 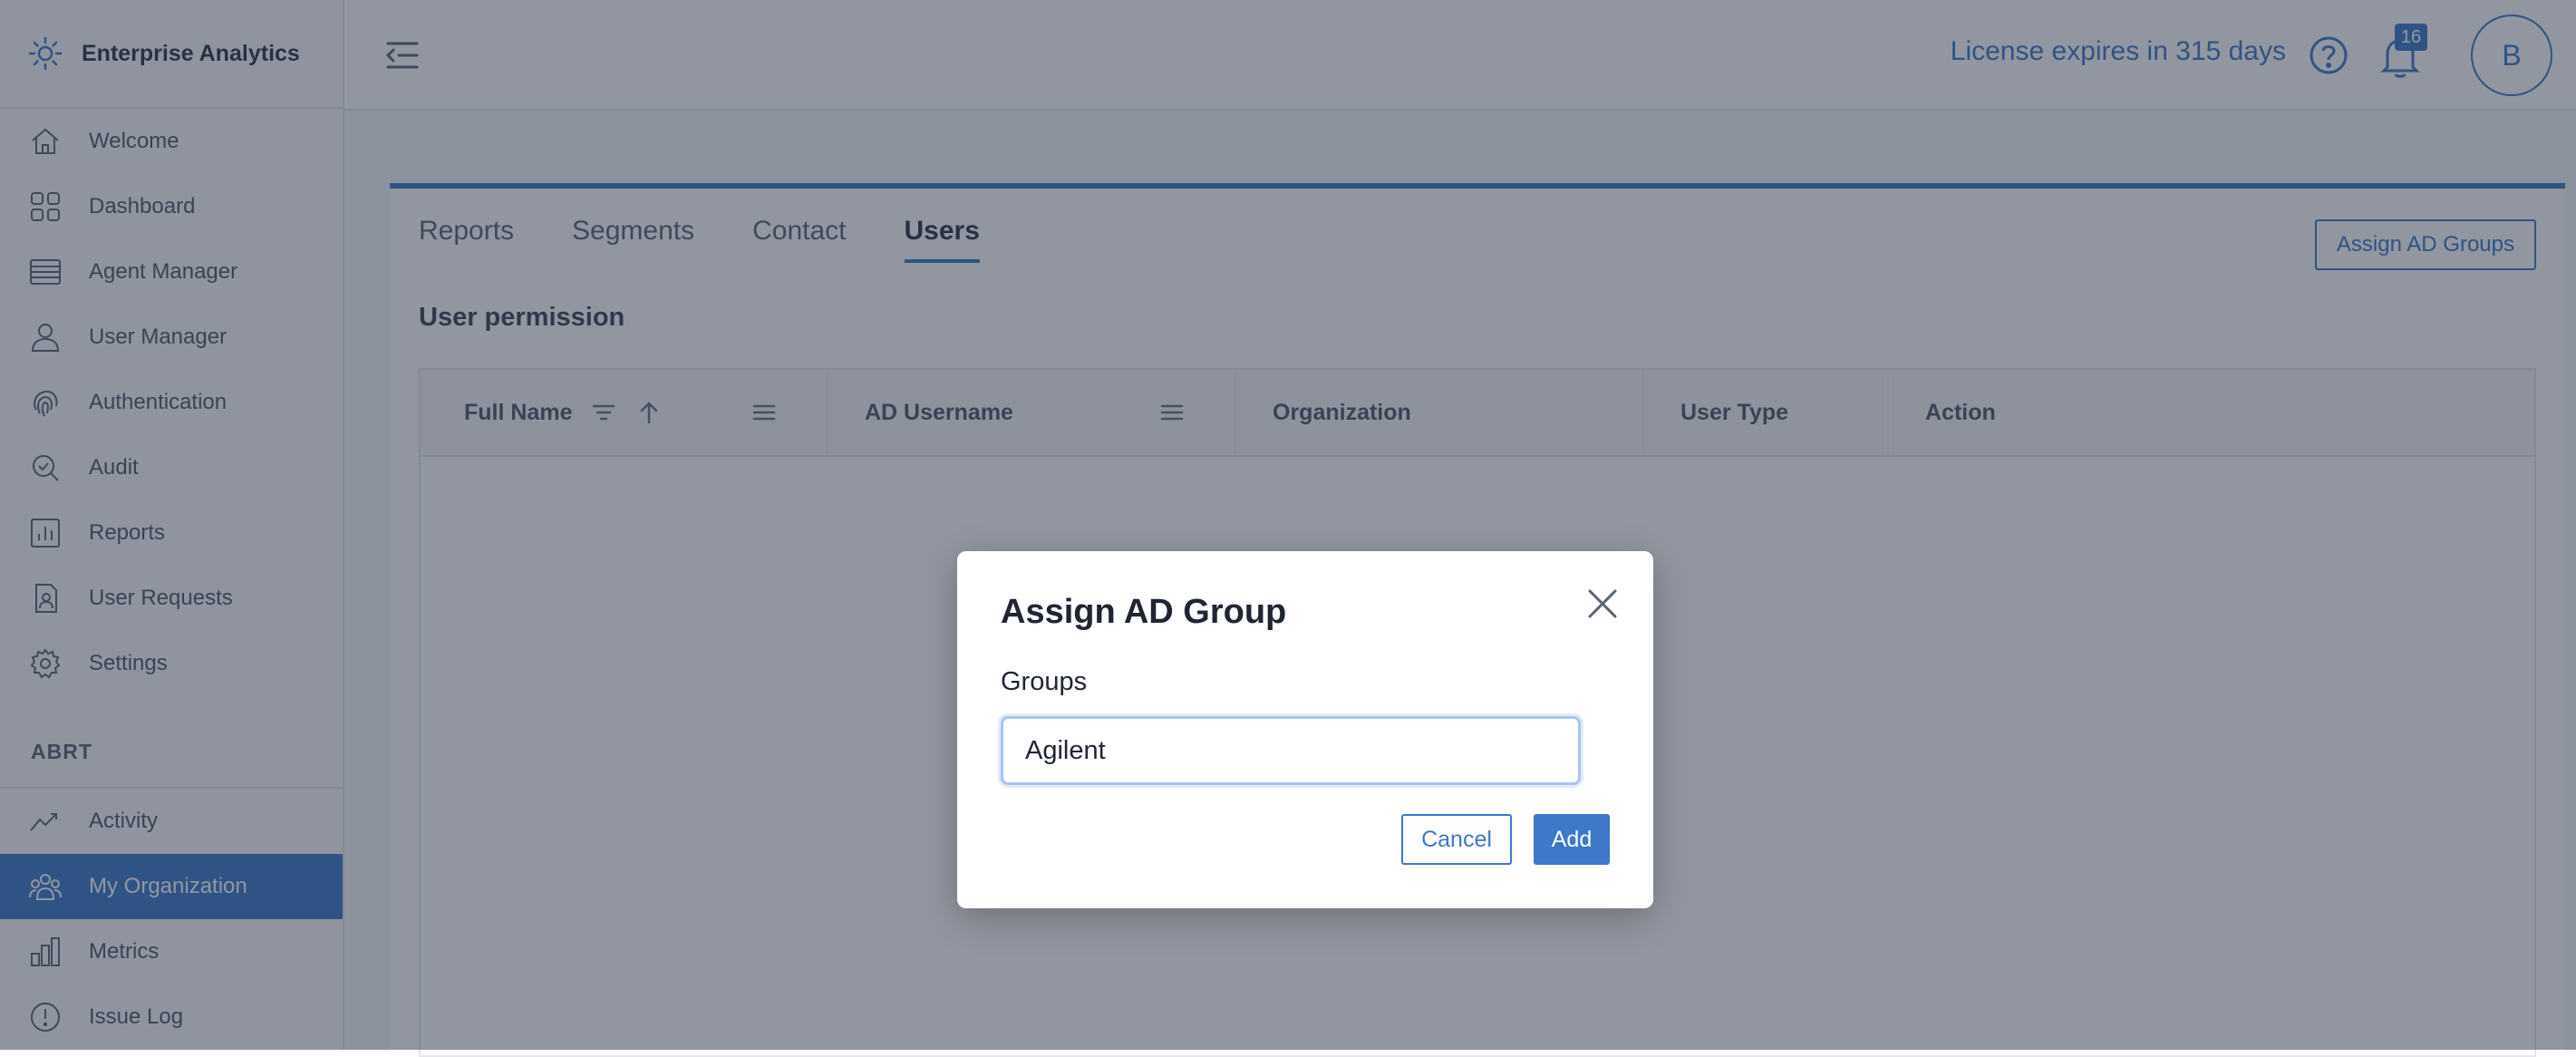 I want to click on cancel-button: Cancel, so click(x=1456, y=839).